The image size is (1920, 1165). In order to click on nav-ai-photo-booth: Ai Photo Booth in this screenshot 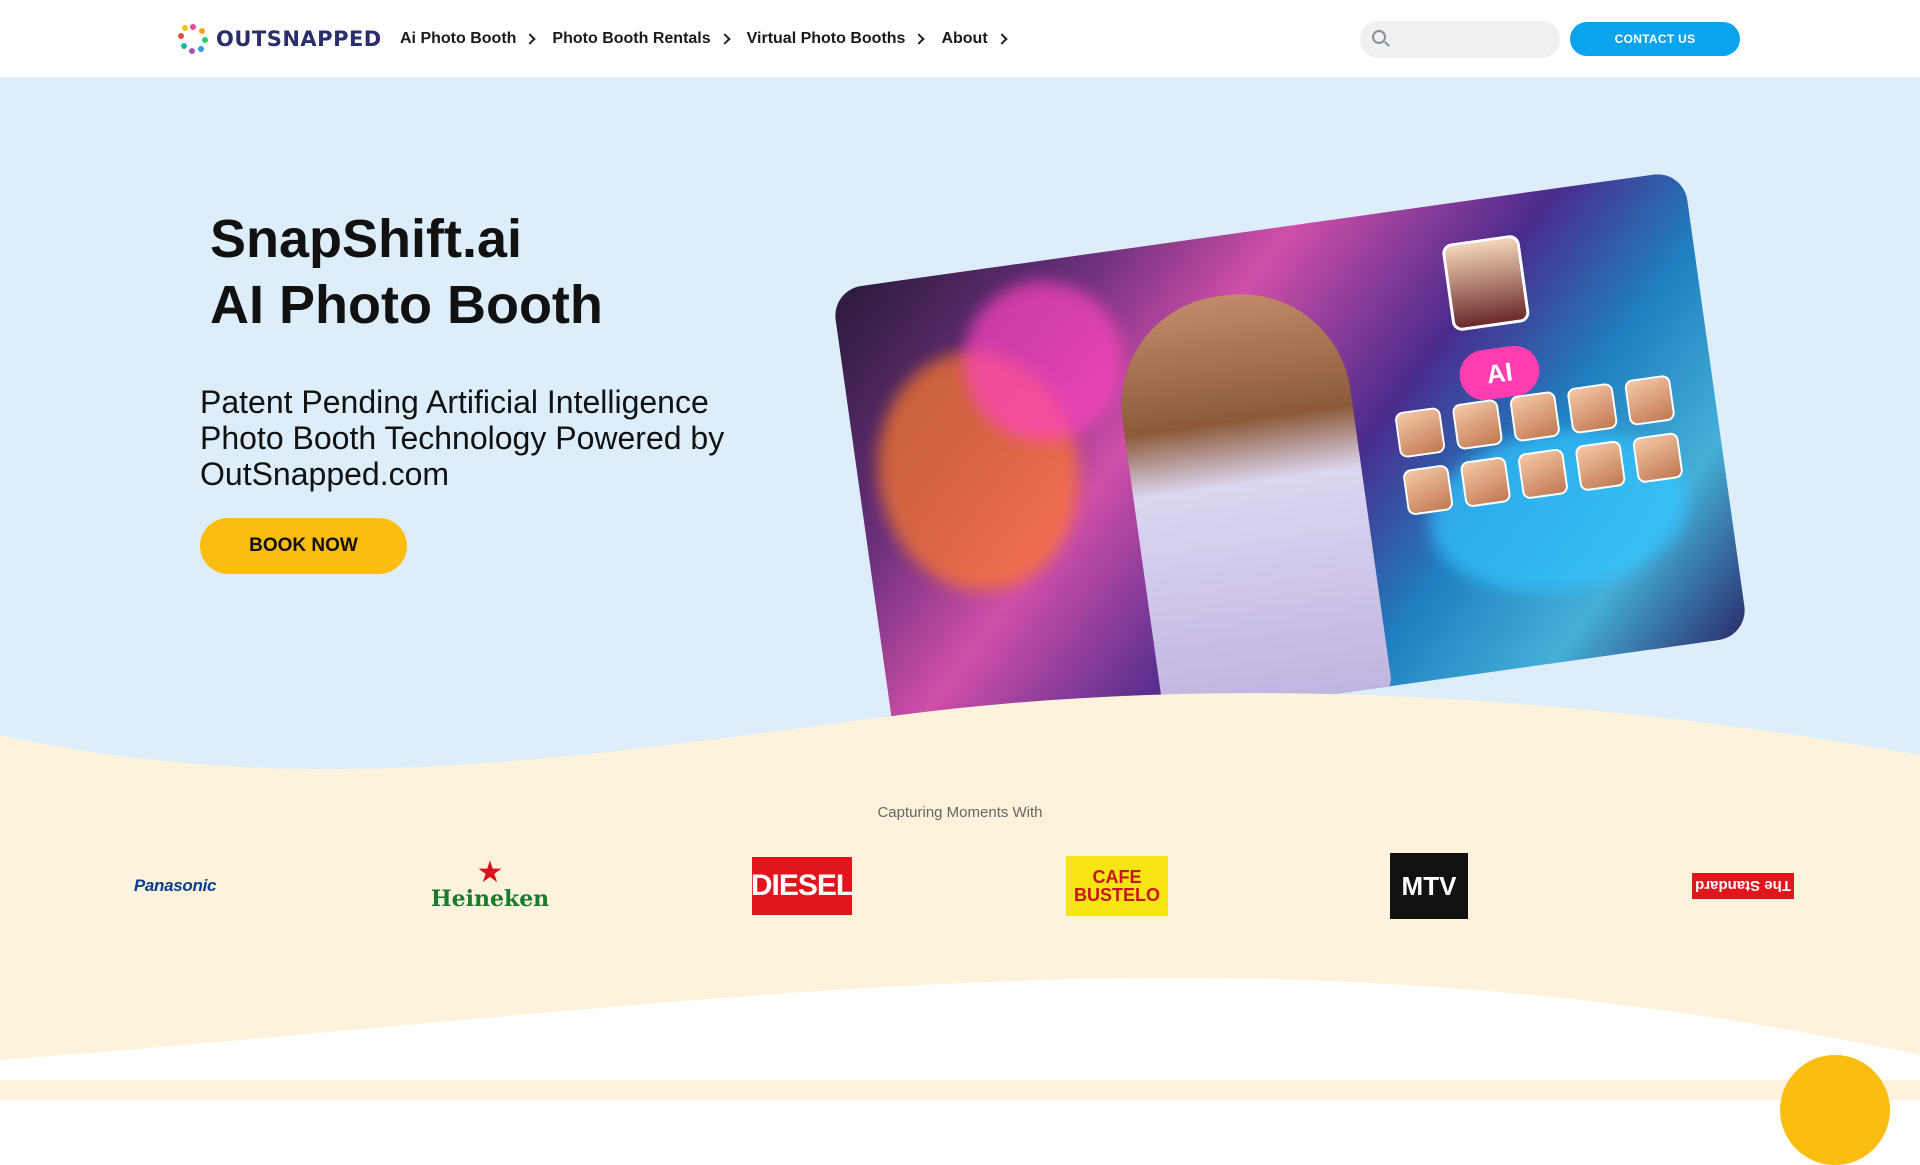, I will do `click(468, 39)`.